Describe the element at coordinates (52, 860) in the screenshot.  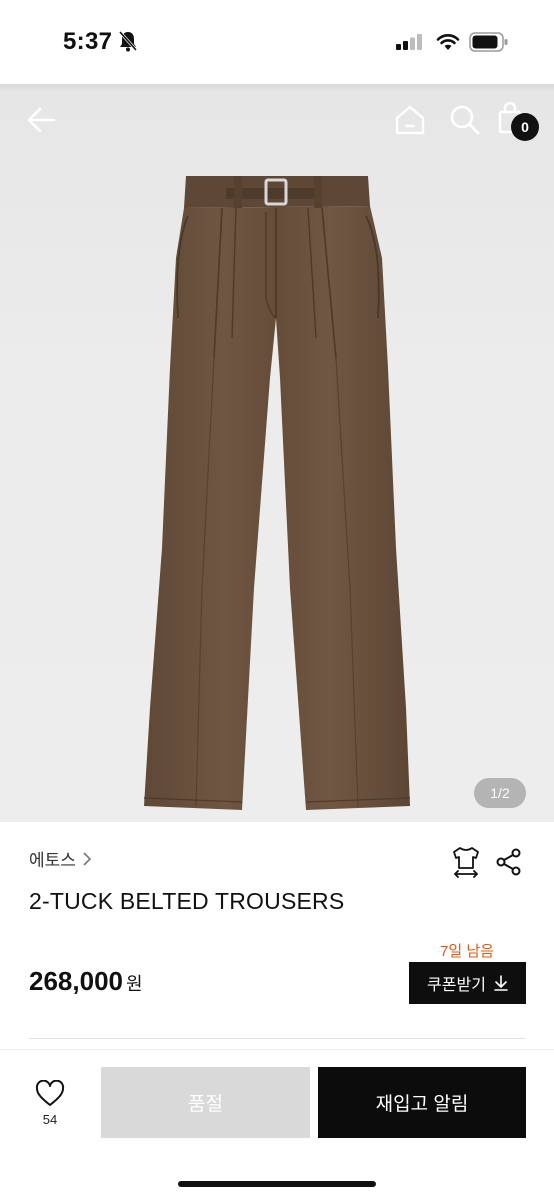
I see `brand-name: 에토스` at that location.